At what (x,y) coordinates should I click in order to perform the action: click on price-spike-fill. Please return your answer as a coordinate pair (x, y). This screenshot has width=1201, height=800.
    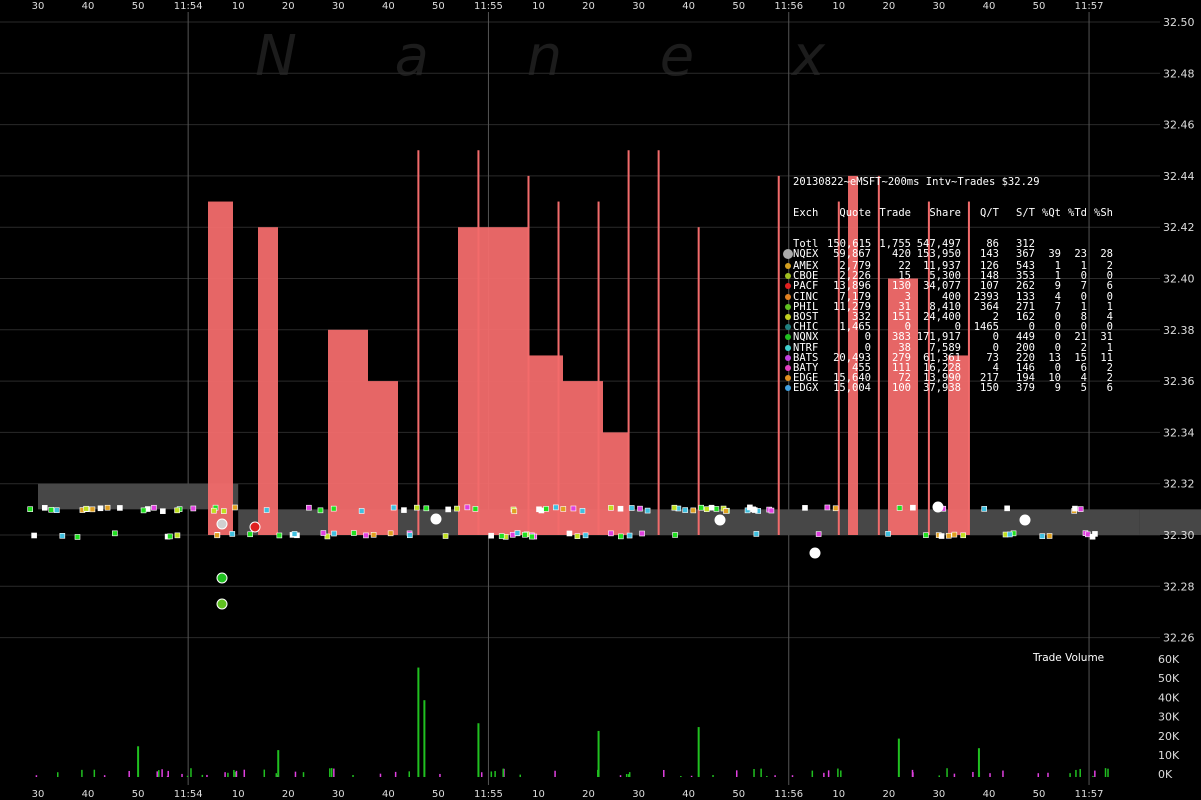
    Looking at the image, I should click on (615, 483).